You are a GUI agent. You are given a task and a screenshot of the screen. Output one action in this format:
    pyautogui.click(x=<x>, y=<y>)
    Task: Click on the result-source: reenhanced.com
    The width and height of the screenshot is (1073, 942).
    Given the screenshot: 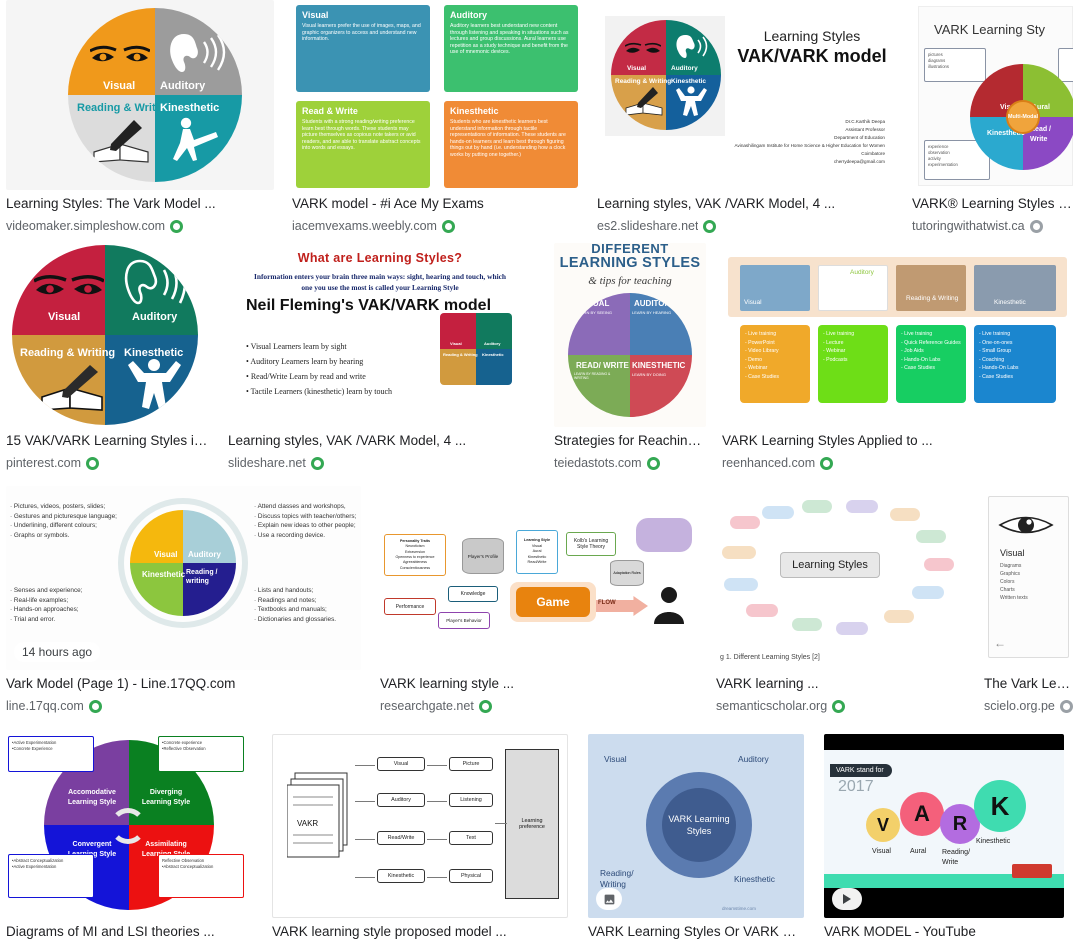 What is the action you would take?
    pyautogui.click(x=768, y=463)
    